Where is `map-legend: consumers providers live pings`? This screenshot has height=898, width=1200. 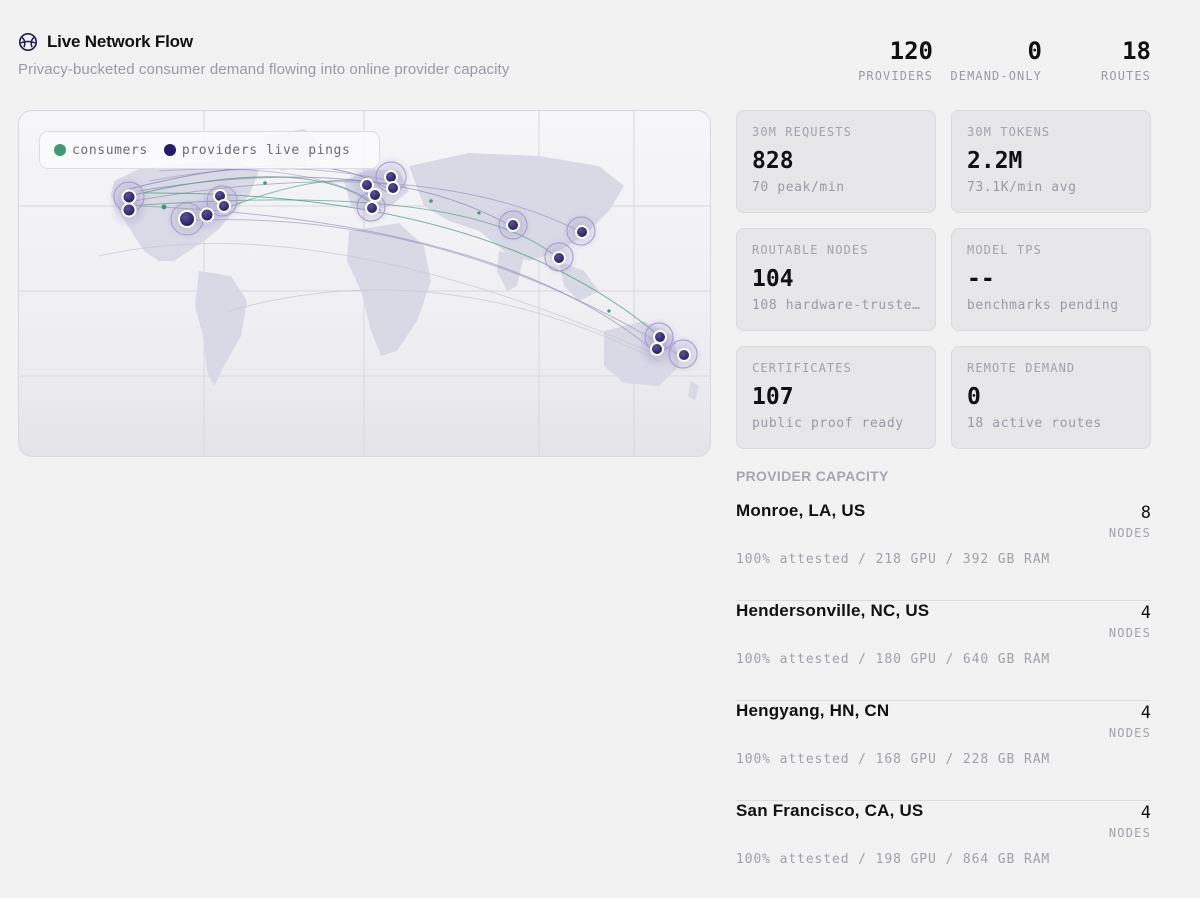 map-legend: consumers providers live pings is located at coordinates (209, 150).